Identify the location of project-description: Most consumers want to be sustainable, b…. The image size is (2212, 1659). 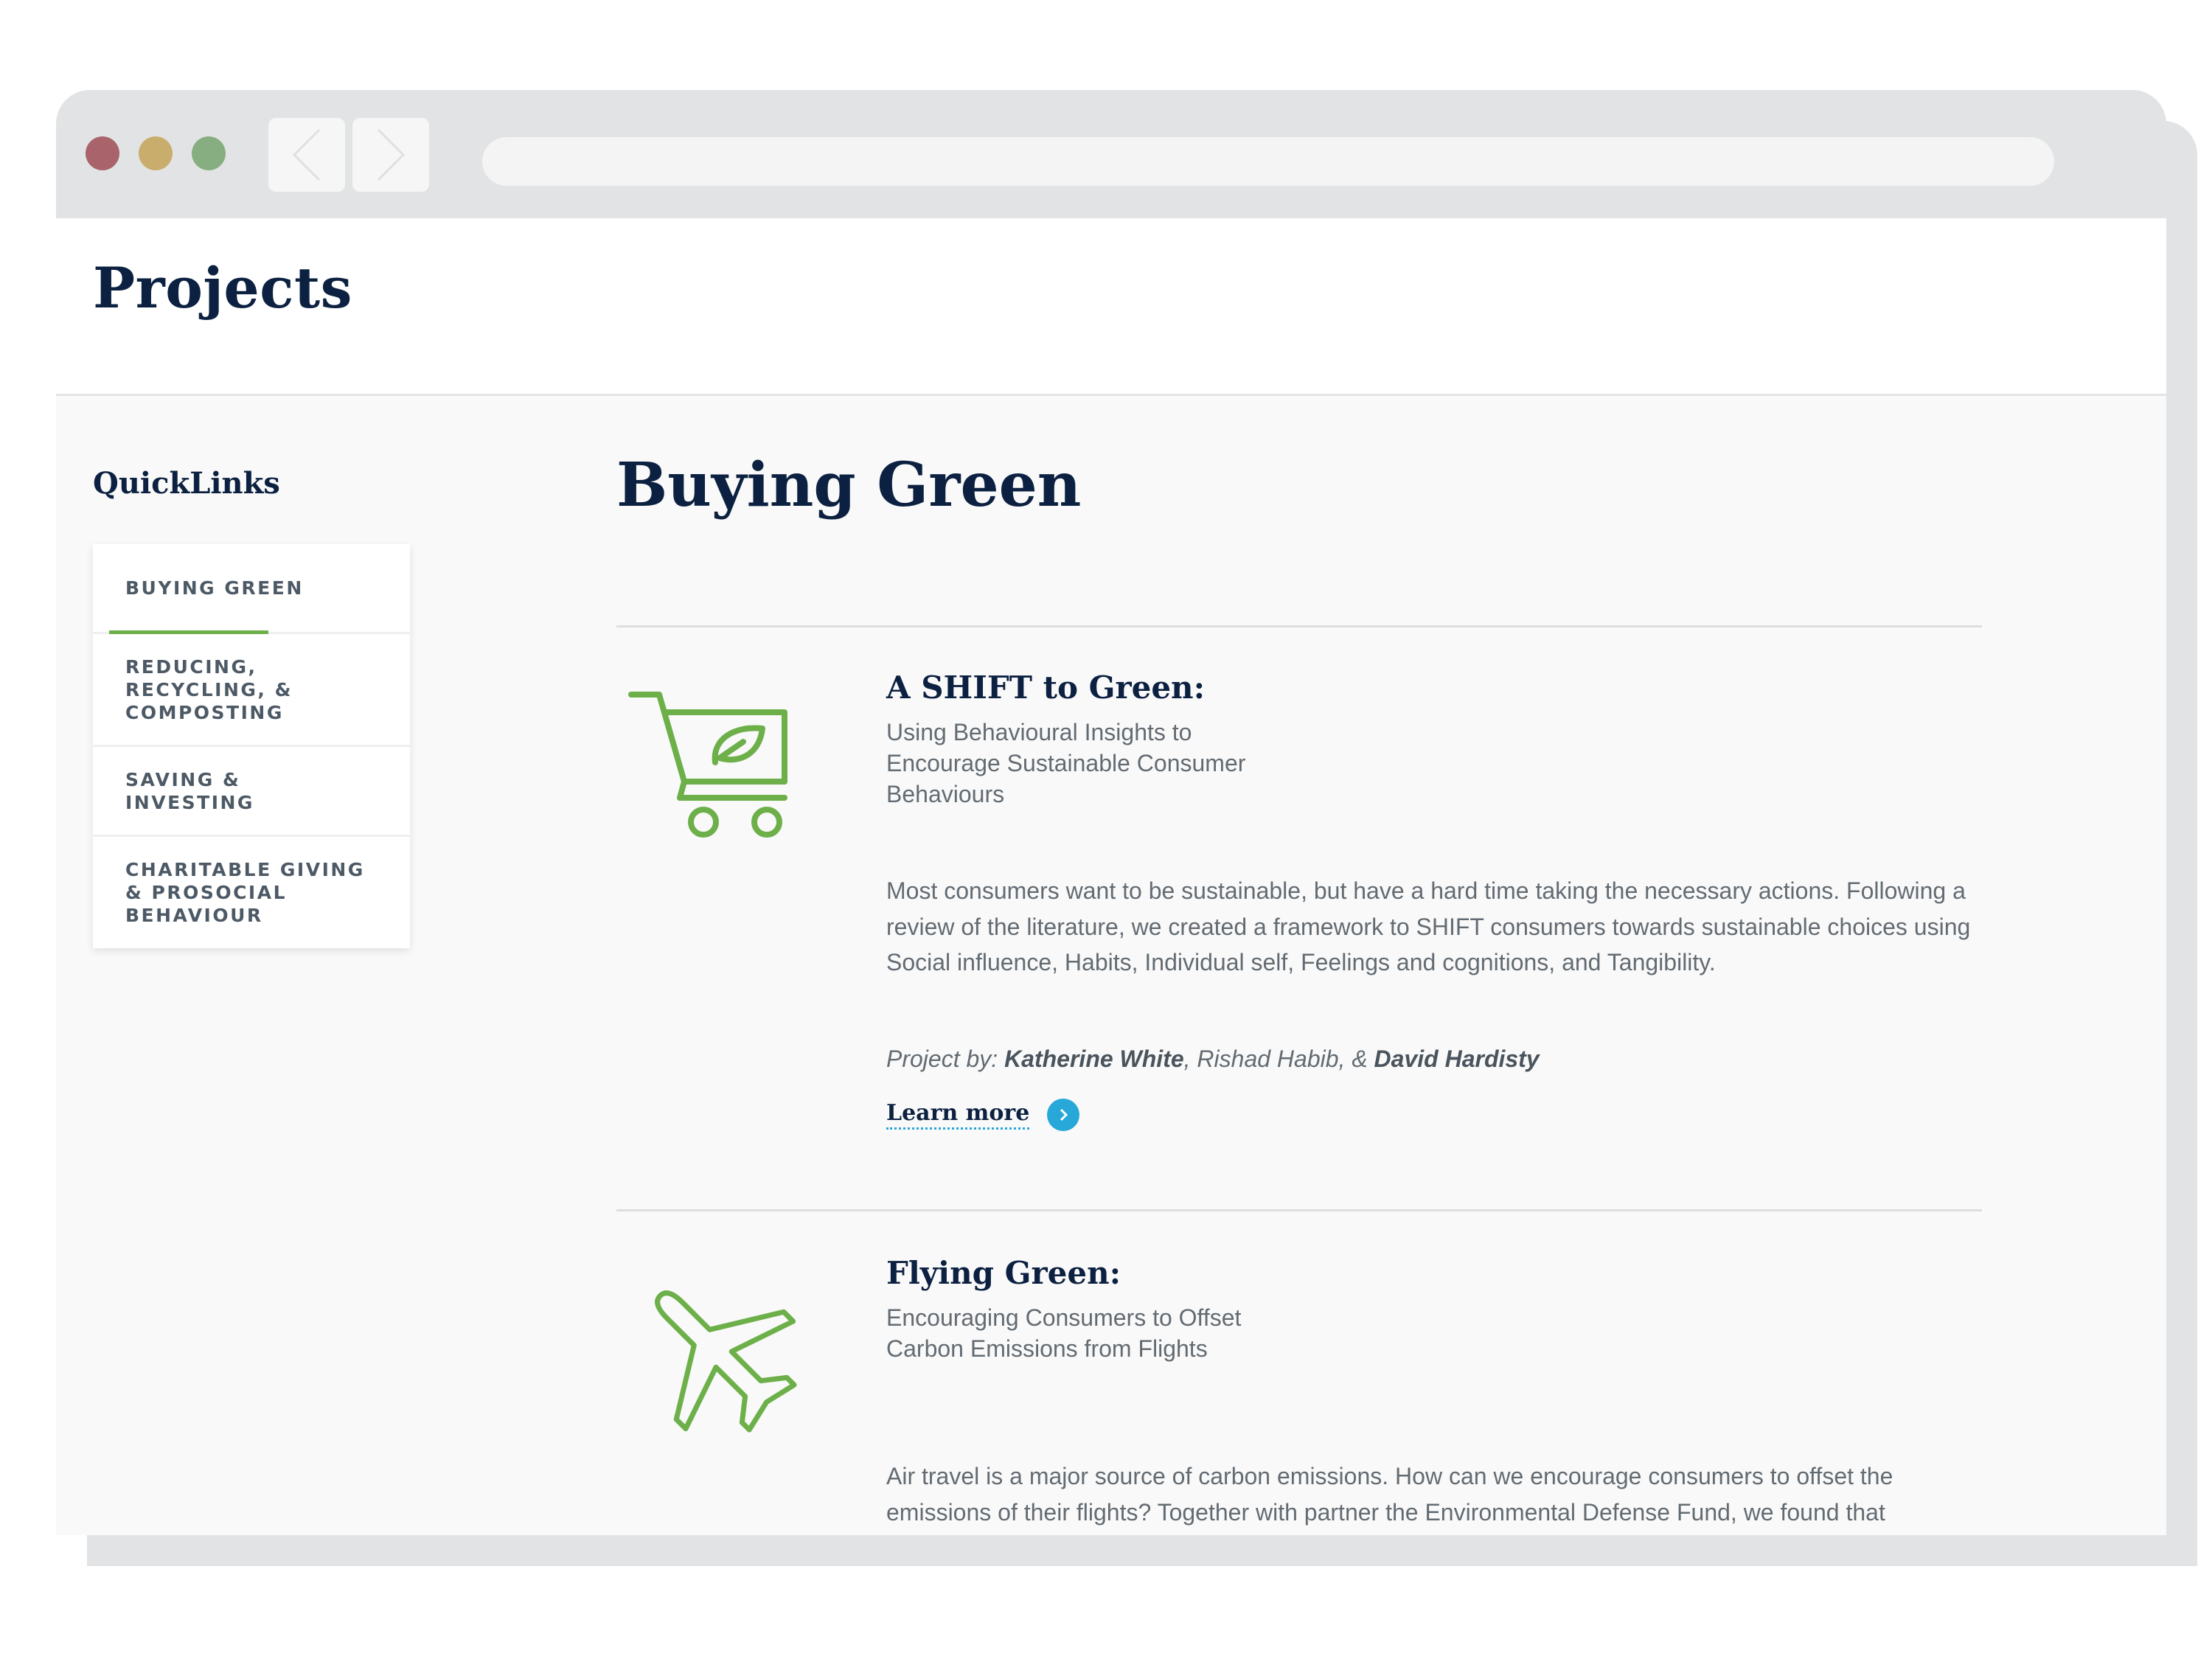
(1428, 926).